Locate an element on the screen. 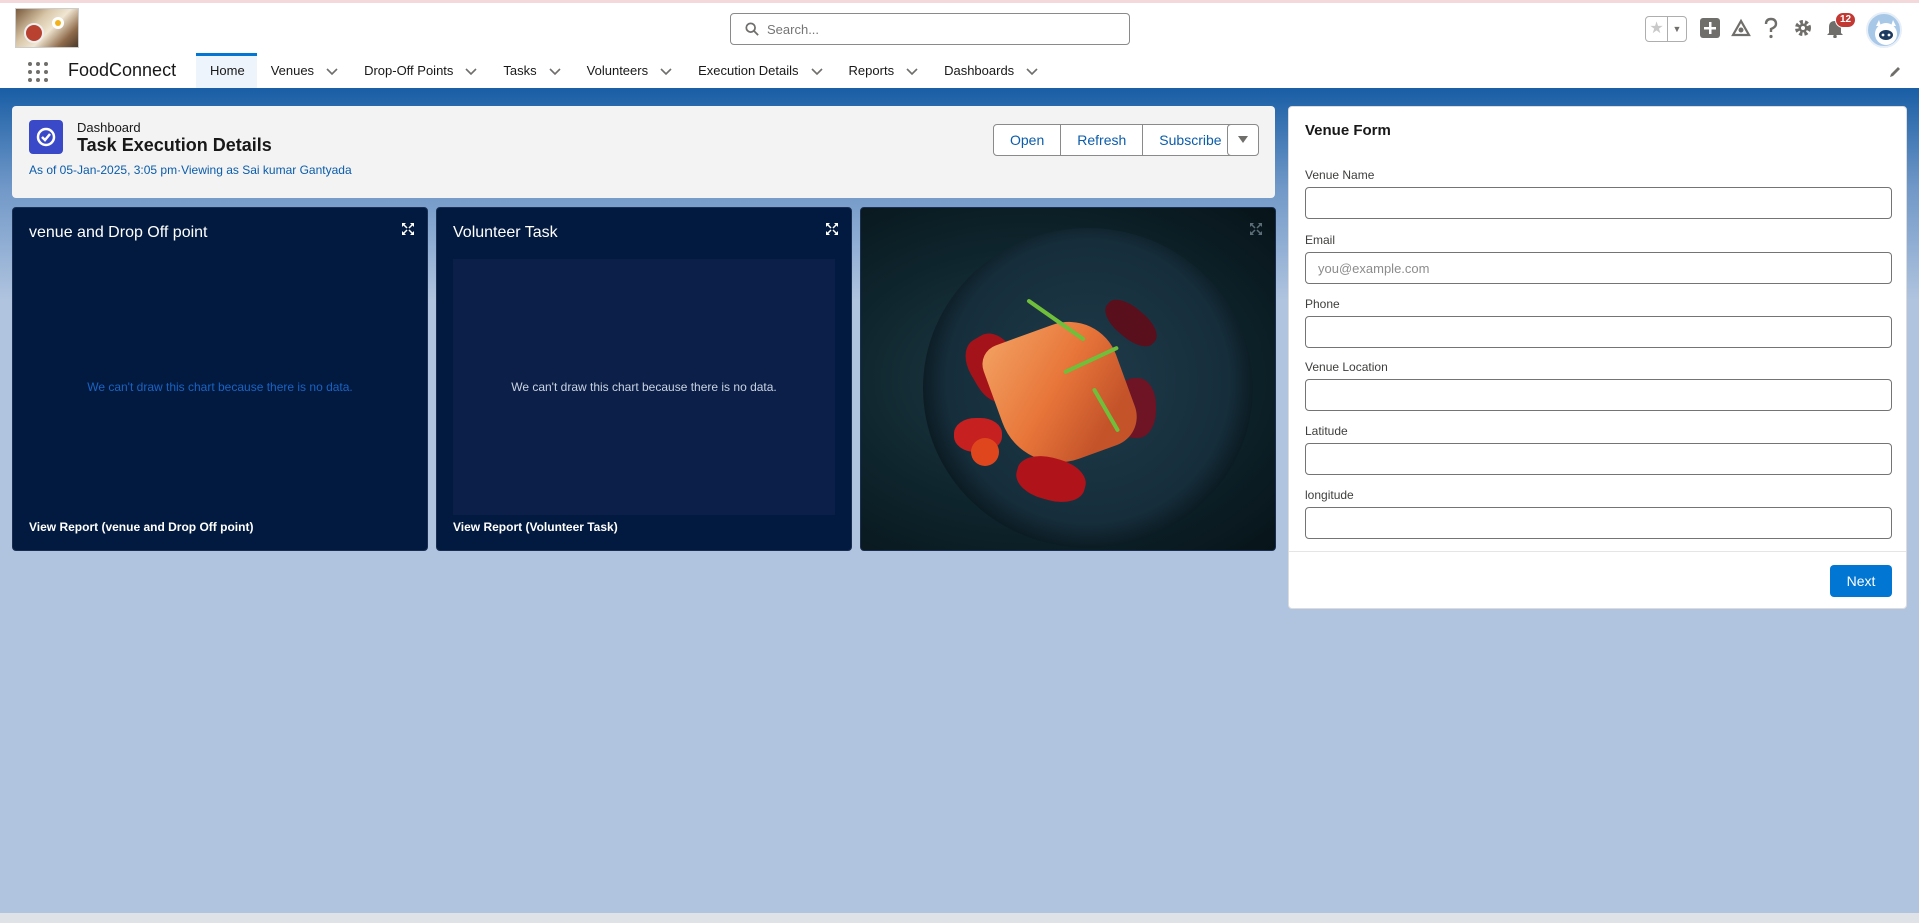 Image resolution: width=1919 pixels, height=923 pixels. search-input is located at coordinates (937, 29).